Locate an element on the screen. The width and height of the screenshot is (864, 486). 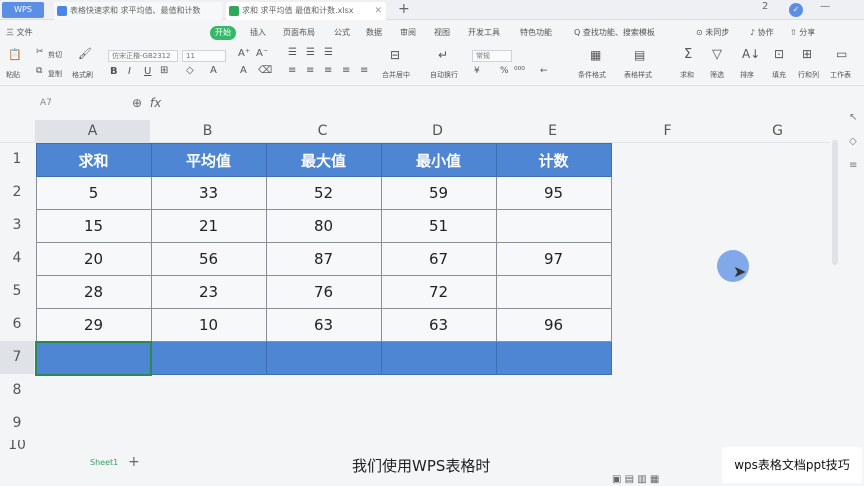
decimal-icon: ← is located at coordinates (544, 71).